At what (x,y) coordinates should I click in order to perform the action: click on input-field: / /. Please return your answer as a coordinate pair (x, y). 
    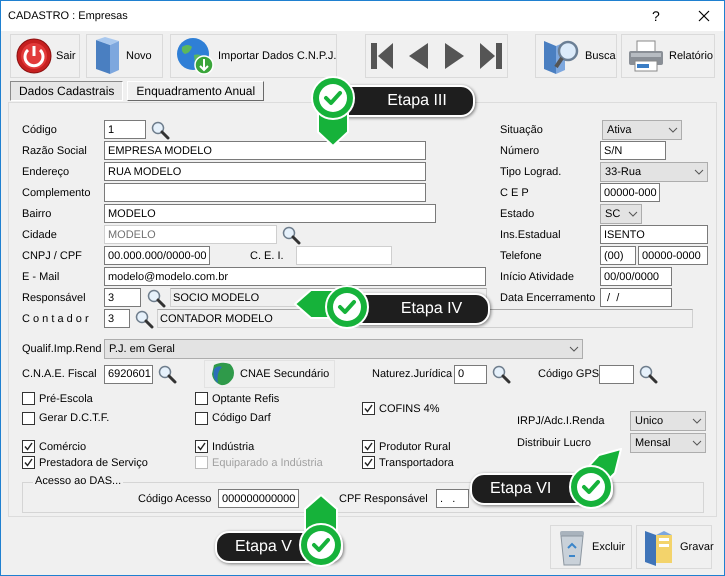
    Looking at the image, I should click on (636, 297).